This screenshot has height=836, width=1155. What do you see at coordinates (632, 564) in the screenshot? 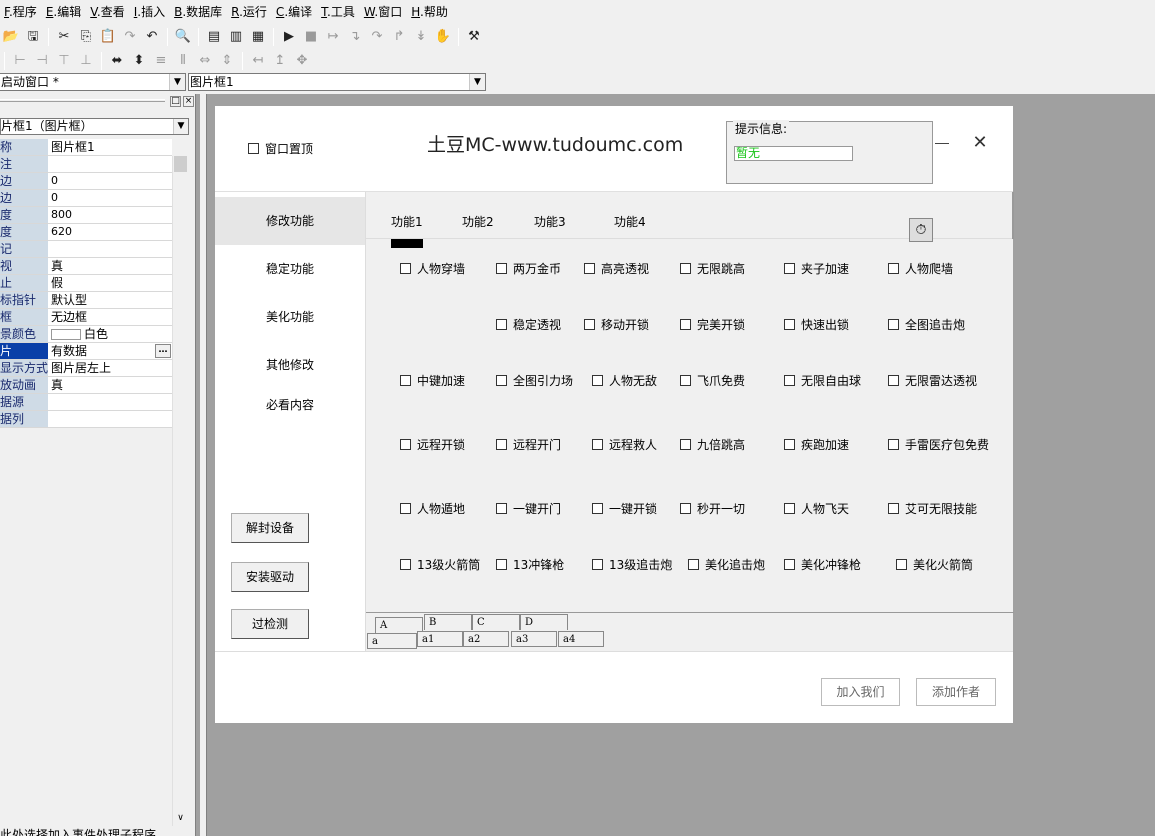
I see `feature-checkbox: 13级追击炮` at bounding box center [632, 564].